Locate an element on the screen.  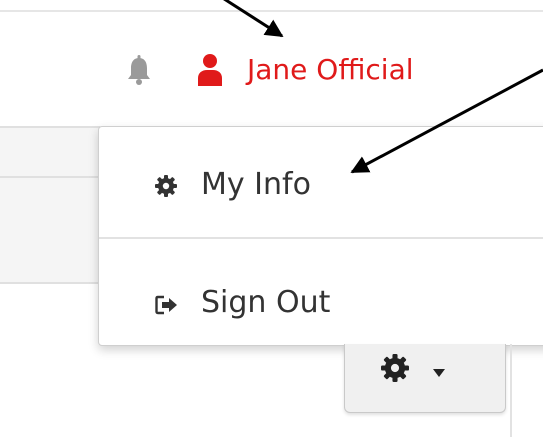
menu-divider is located at coordinates (321, 238).